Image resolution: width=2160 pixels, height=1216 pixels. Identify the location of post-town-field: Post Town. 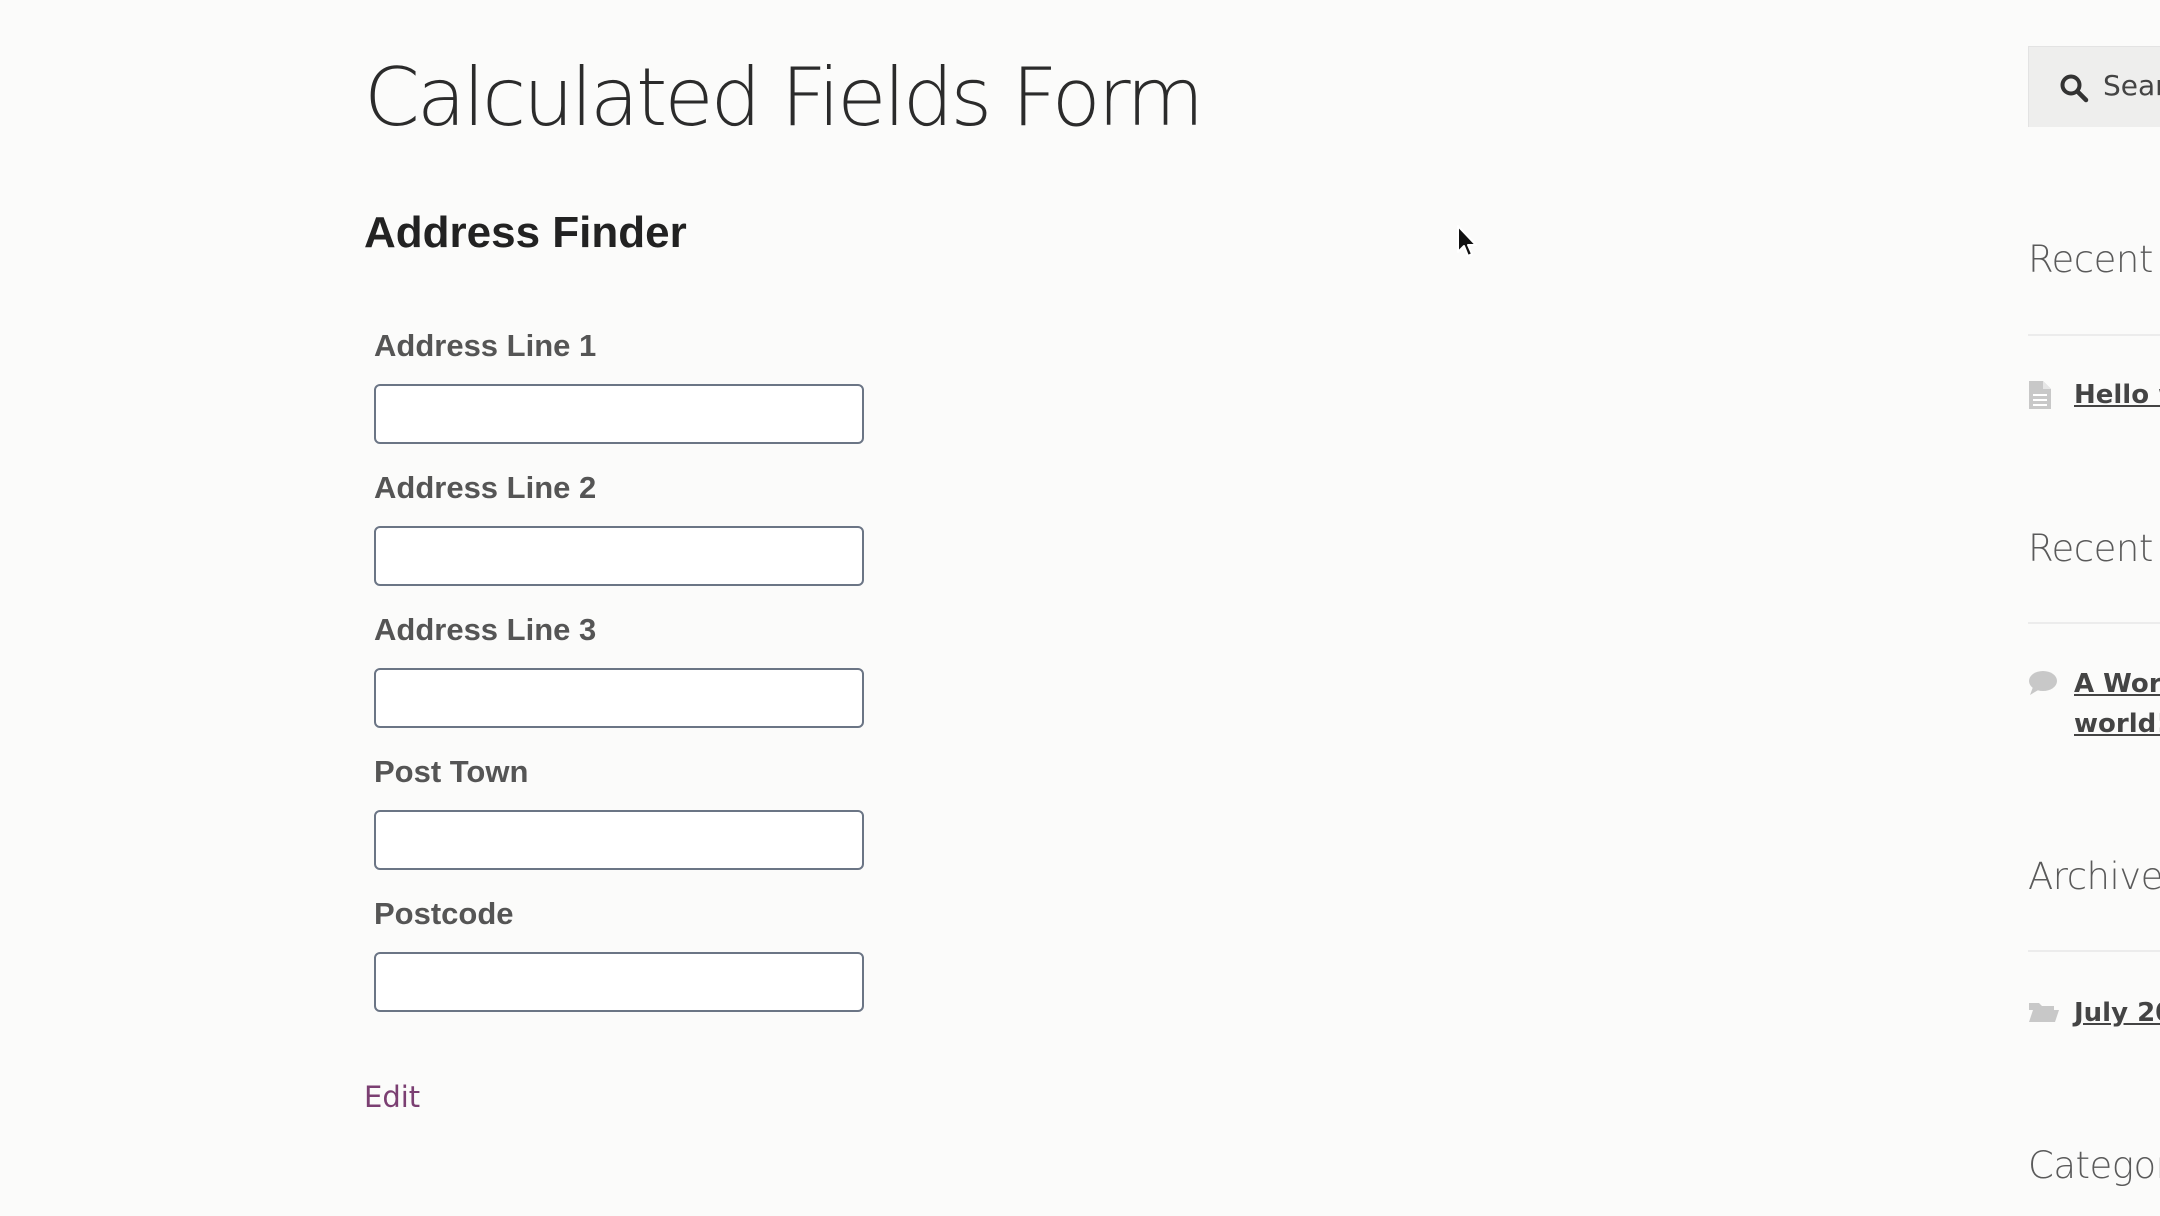
(619, 812).